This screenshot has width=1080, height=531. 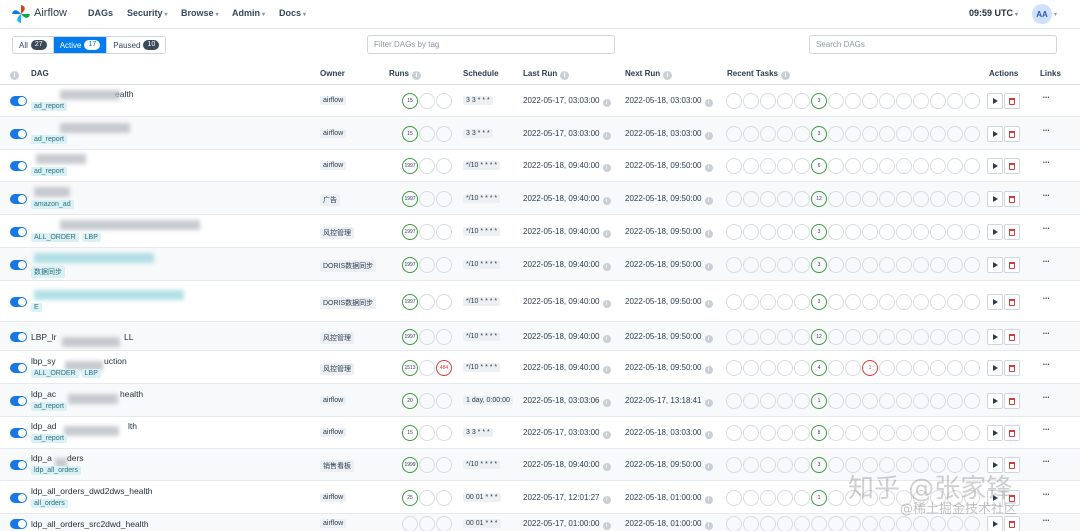 I want to click on dag-name-link-suffix: health, so click(x=131, y=394).